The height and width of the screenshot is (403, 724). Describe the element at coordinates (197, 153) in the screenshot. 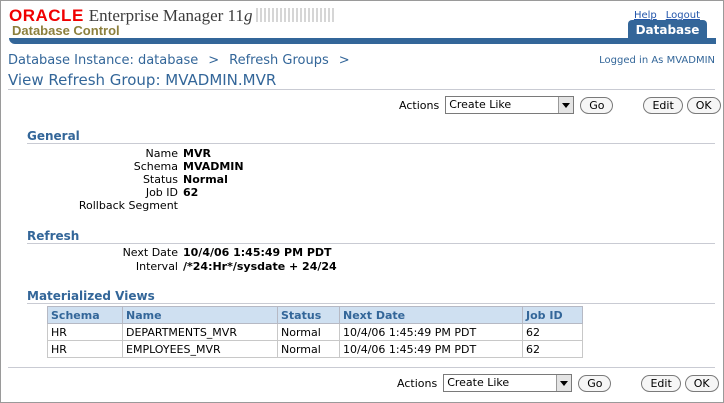

I see `name-value: MVR` at that location.